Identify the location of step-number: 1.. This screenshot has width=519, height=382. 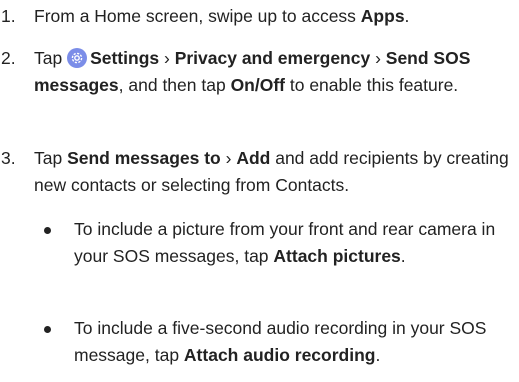
(8, 16).